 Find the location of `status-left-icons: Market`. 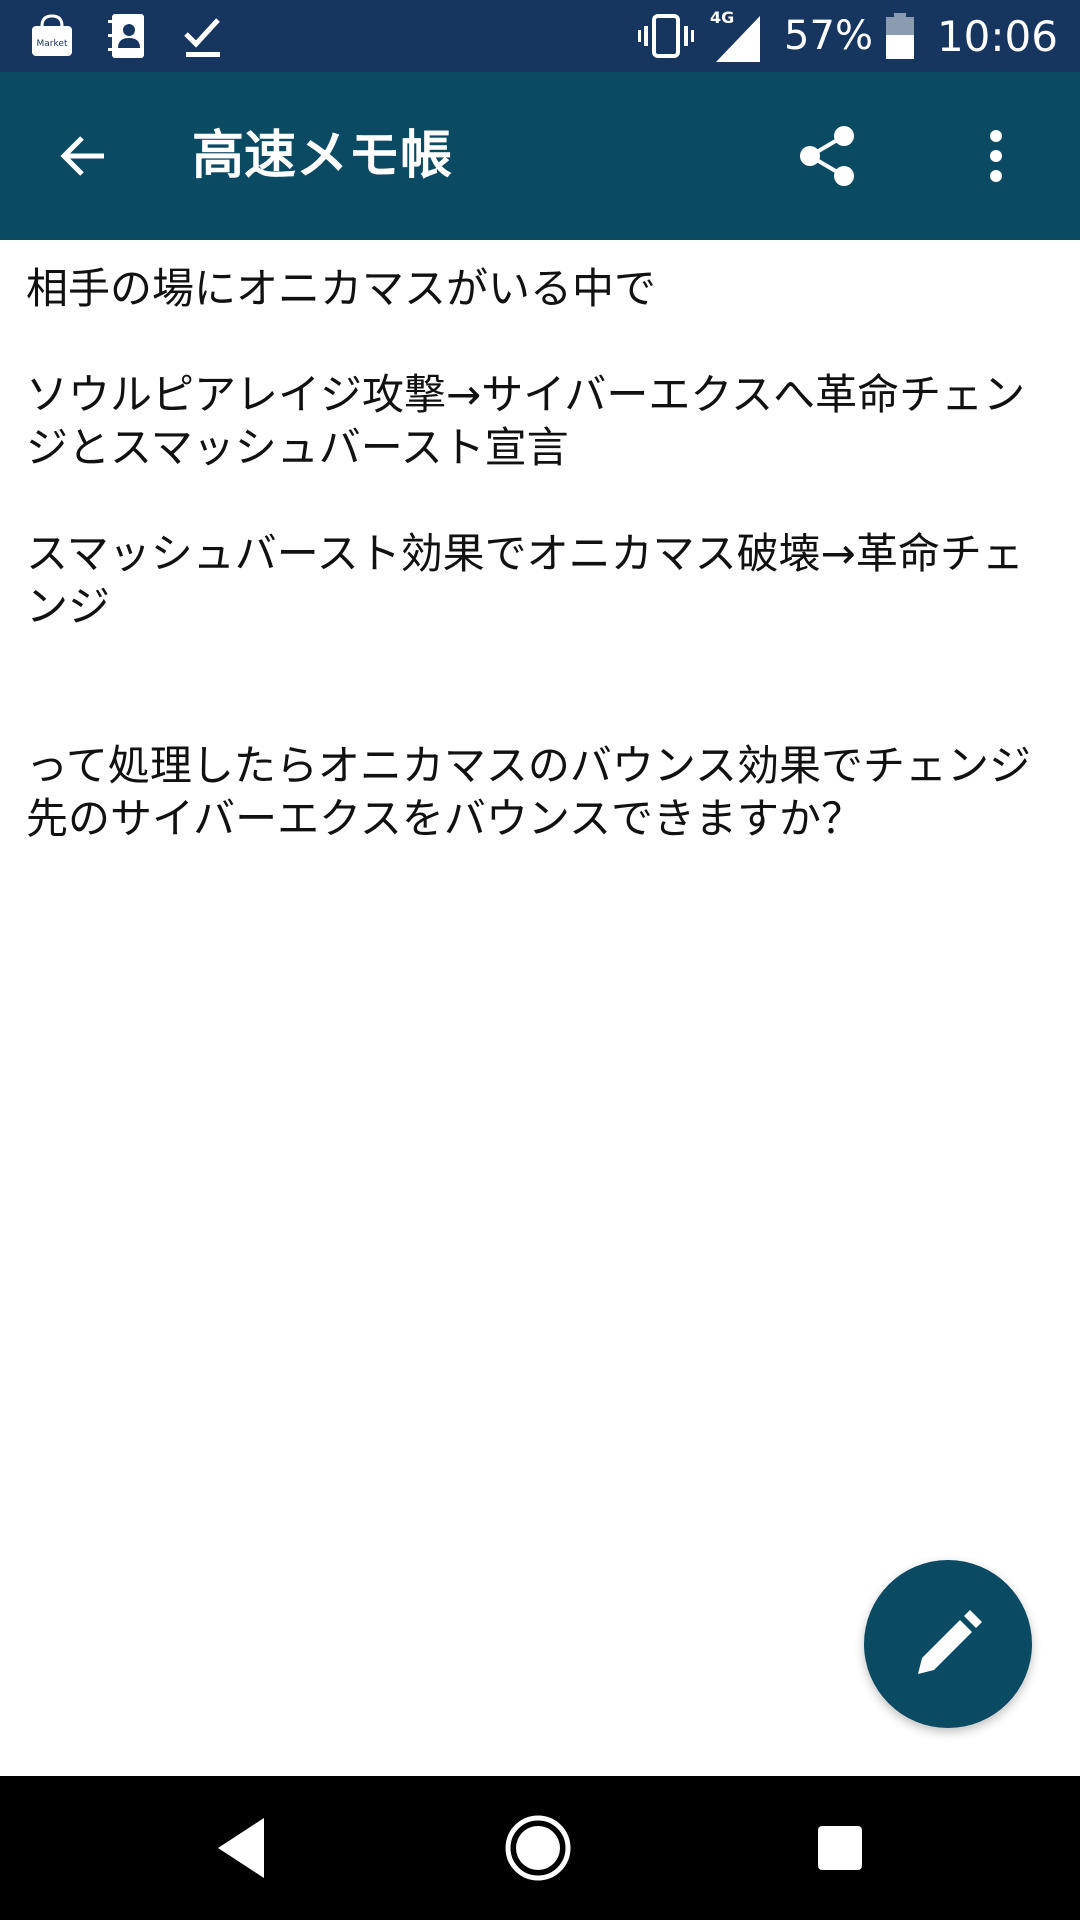

status-left-icons: Market is located at coordinates (128, 36).